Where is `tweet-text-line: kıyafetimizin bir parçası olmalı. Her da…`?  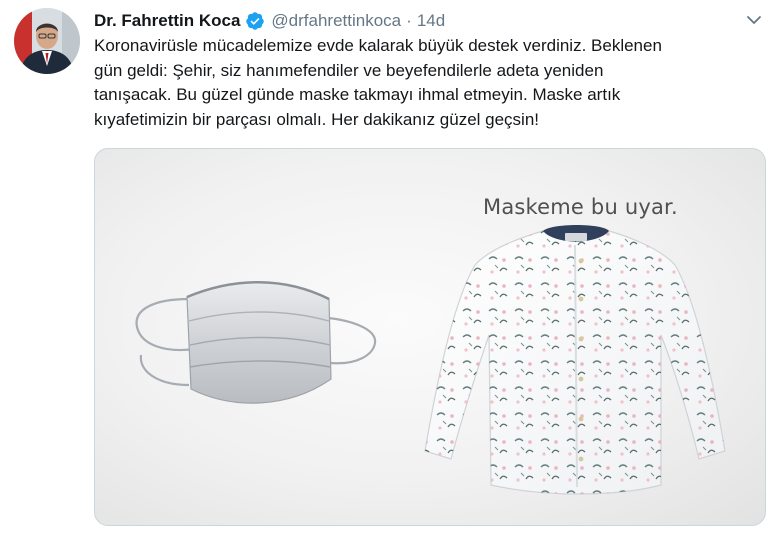
tweet-text-line: kıyafetimizin bir parçası olmalı. Her da… is located at coordinates (317, 119).